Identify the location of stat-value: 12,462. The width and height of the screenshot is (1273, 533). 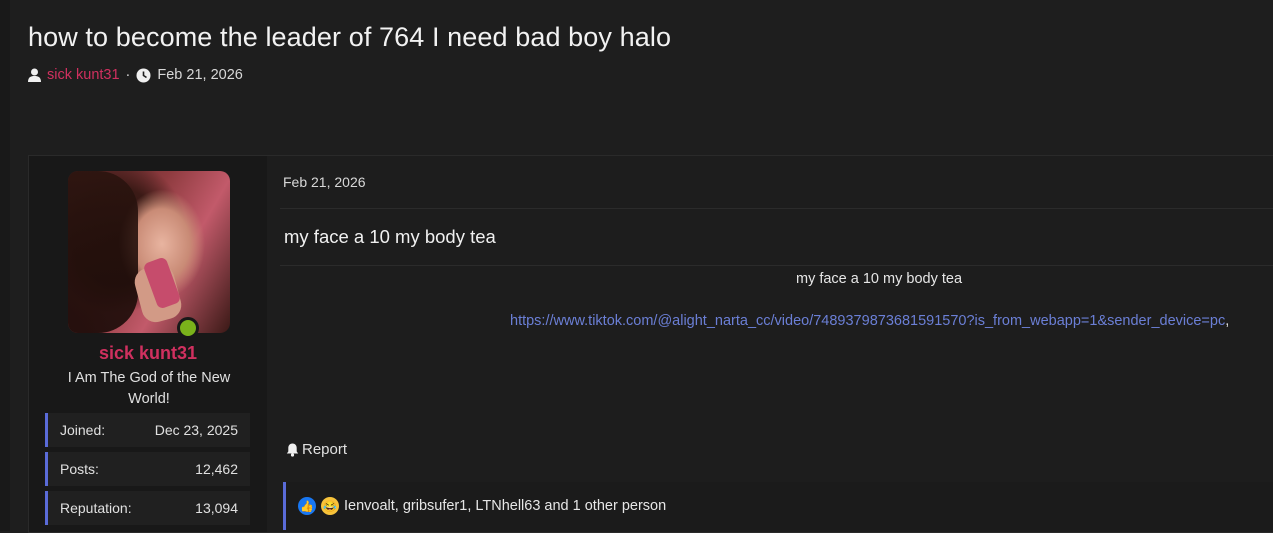
(216, 469).